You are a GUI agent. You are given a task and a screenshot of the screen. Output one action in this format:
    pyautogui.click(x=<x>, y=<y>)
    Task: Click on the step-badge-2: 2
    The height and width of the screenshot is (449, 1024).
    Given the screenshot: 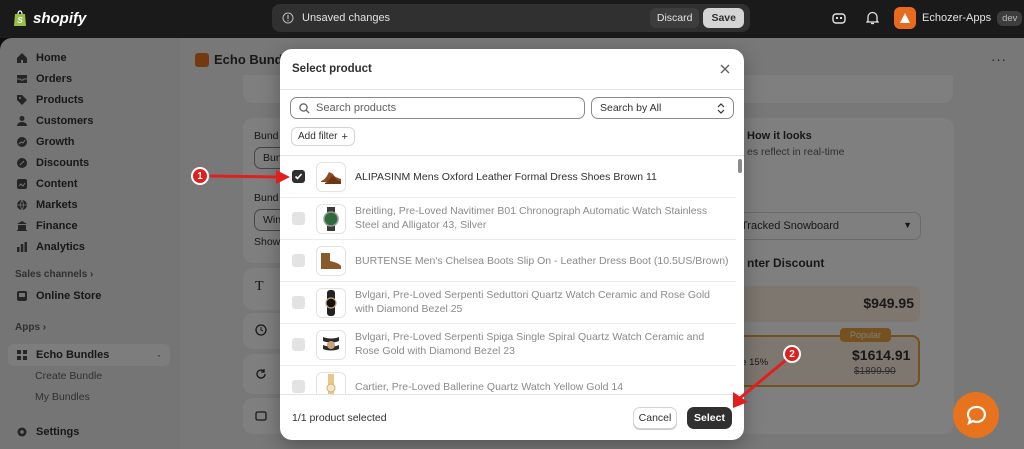 What is the action you would take?
    pyautogui.click(x=792, y=354)
    